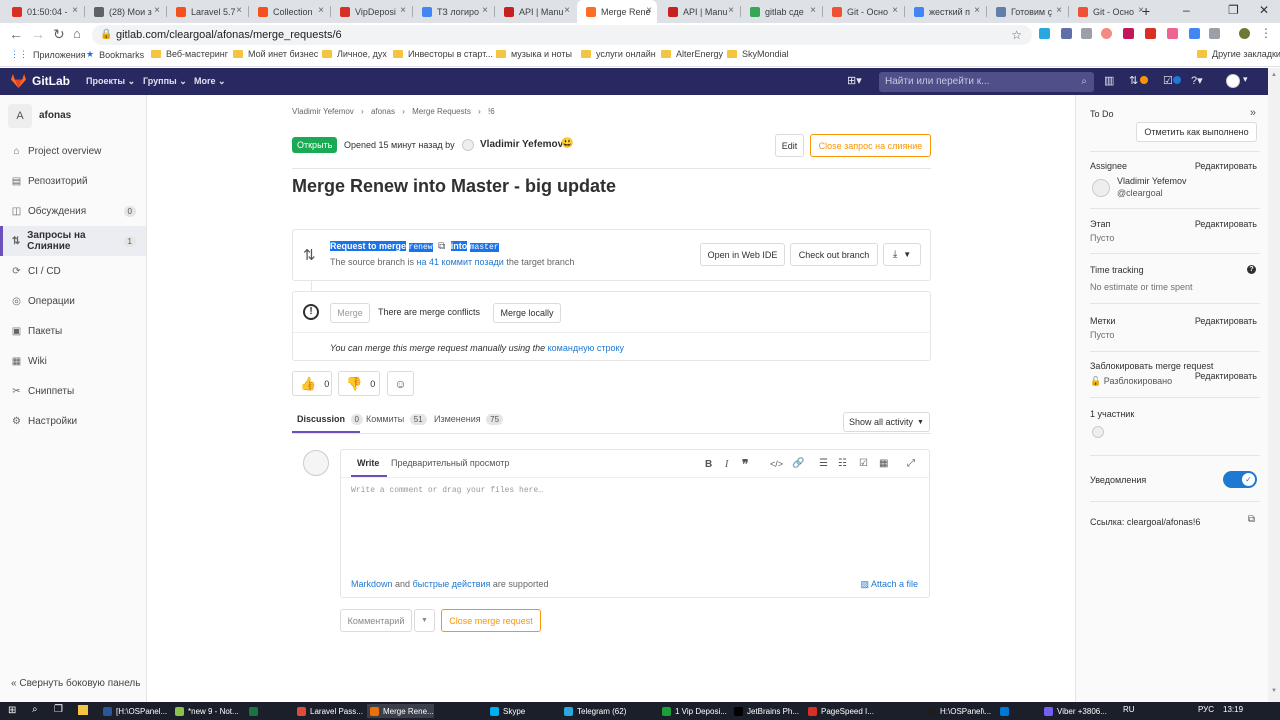  What do you see at coordinates (1101, 188) in the screenshot?
I see `assignee-avatar` at bounding box center [1101, 188].